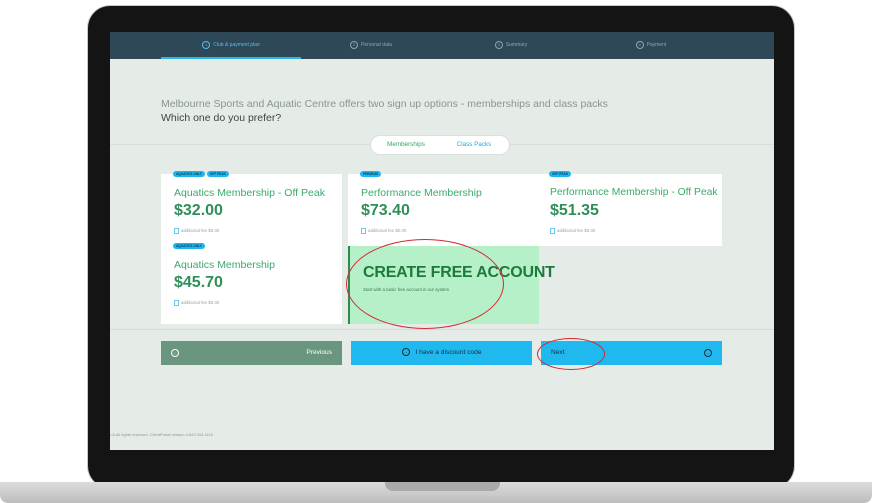  Describe the element at coordinates (354, 44) in the screenshot. I see `step-number-icon: 2` at that location.